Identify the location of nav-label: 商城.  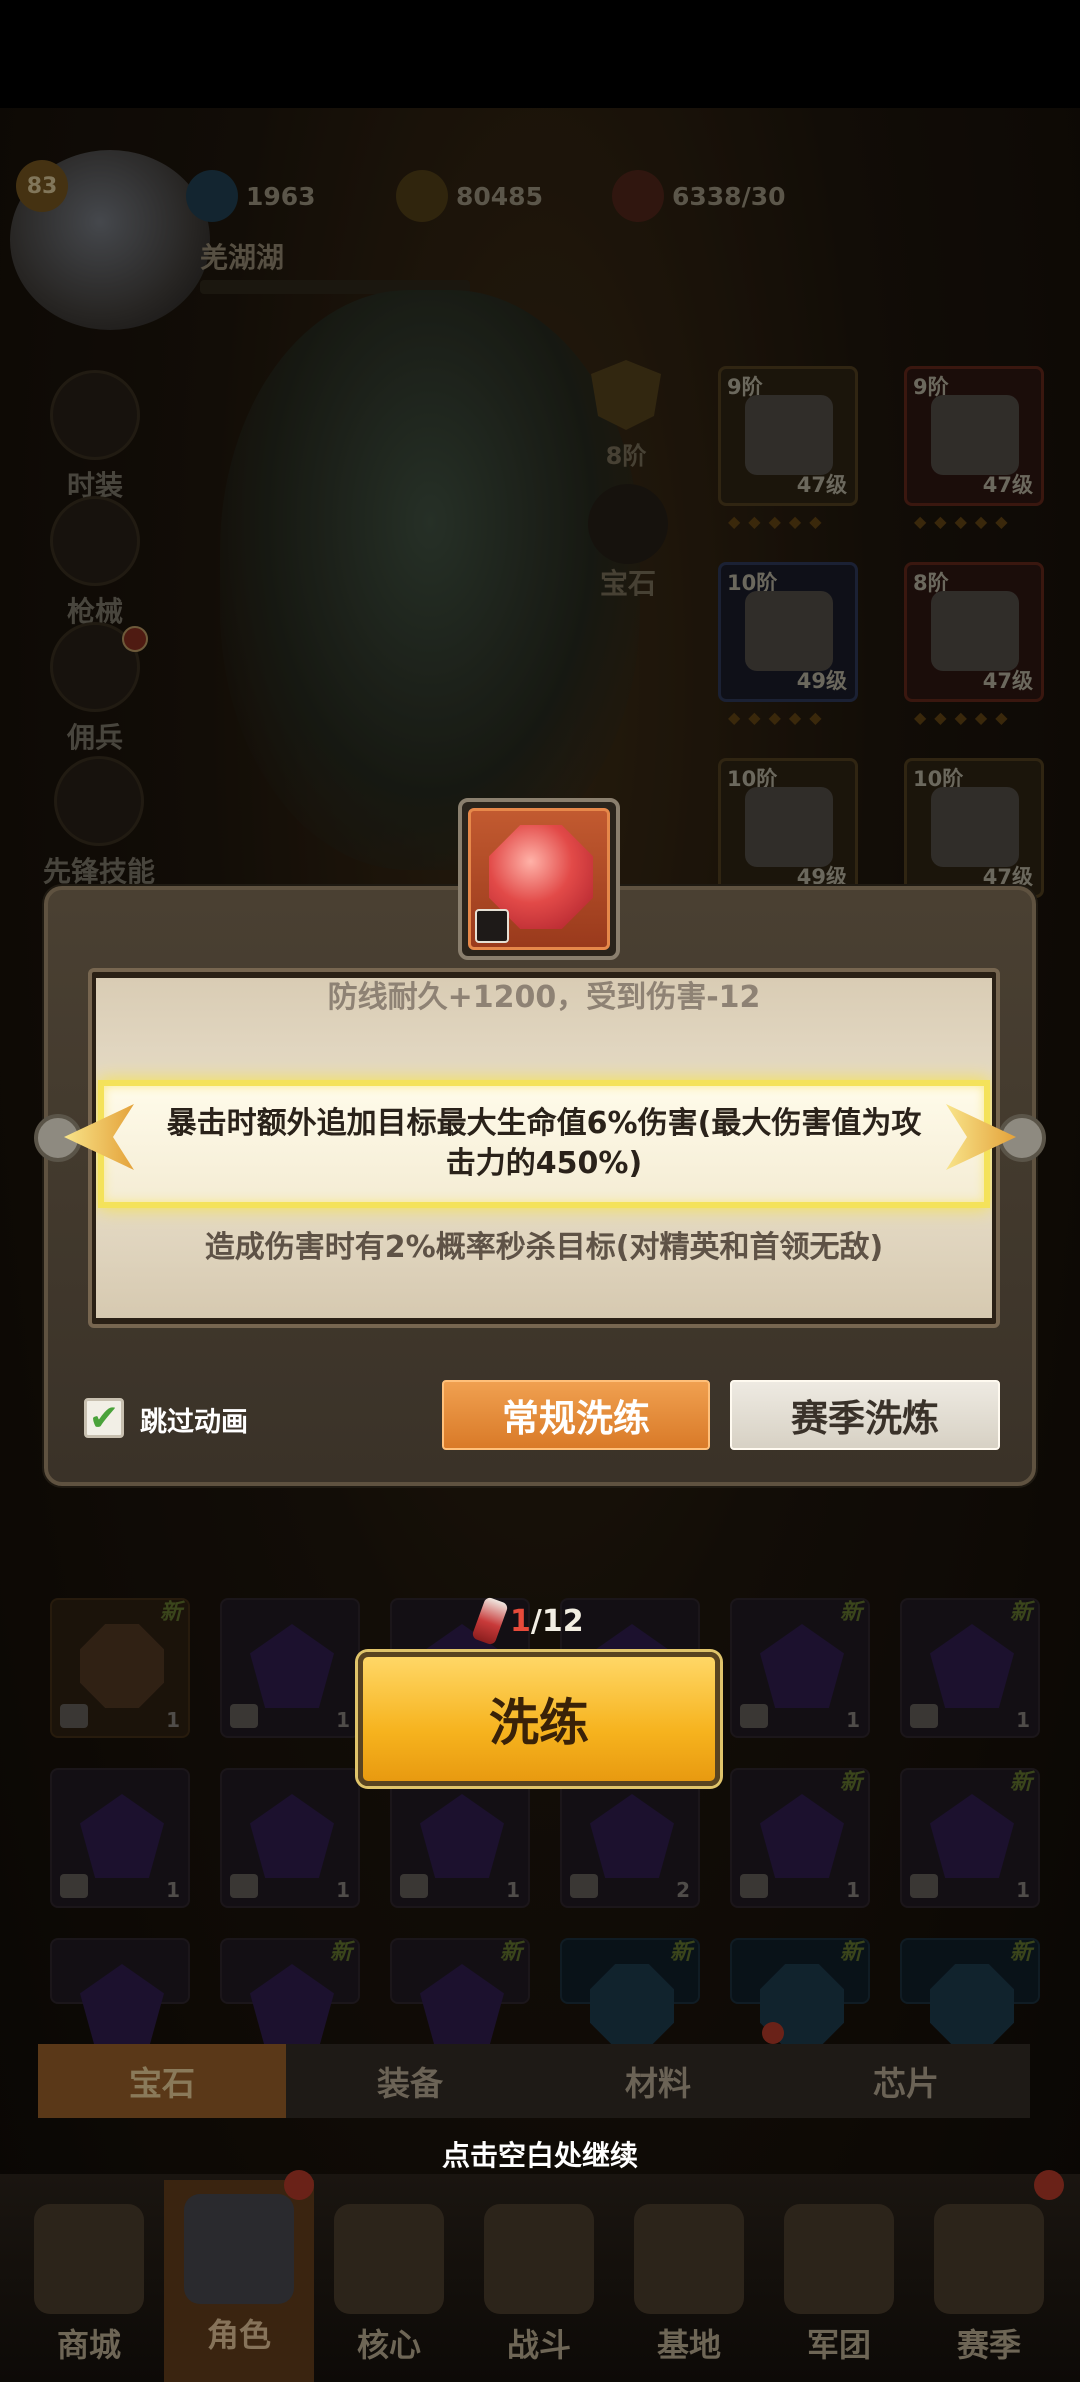
(88, 2345).